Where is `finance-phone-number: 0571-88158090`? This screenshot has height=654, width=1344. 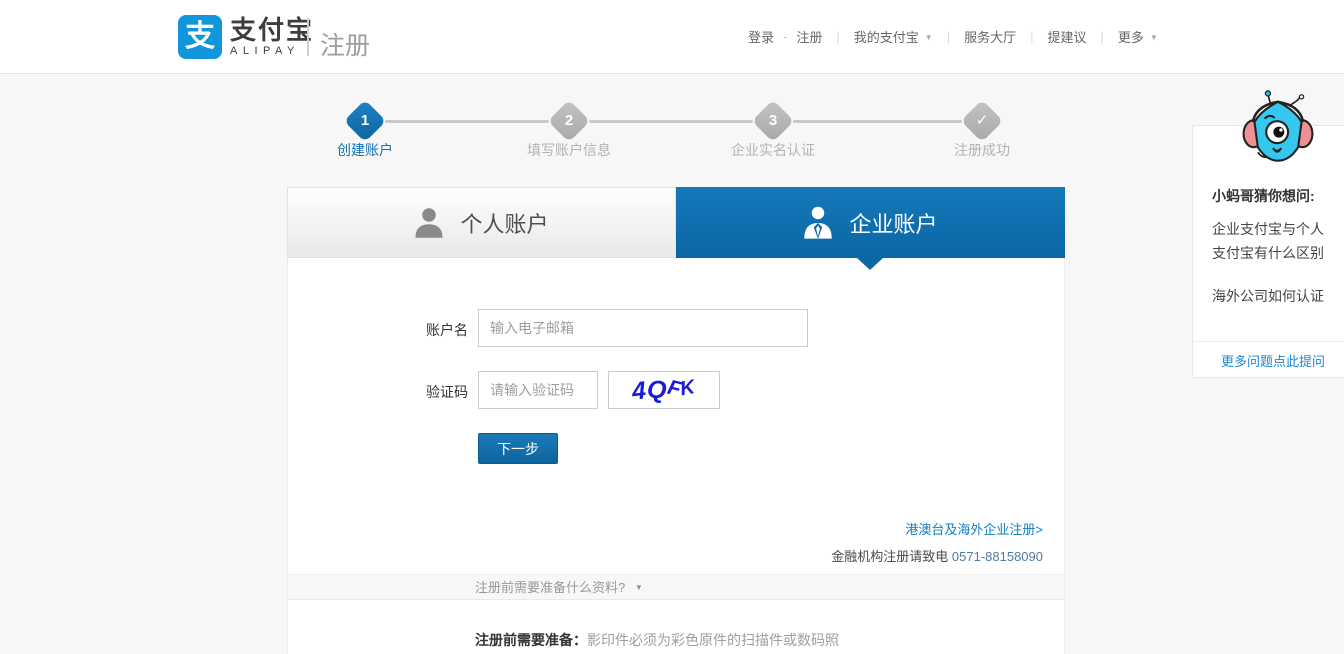 finance-phone-number: 0571-88158090 is located at coordinates (997, 556).